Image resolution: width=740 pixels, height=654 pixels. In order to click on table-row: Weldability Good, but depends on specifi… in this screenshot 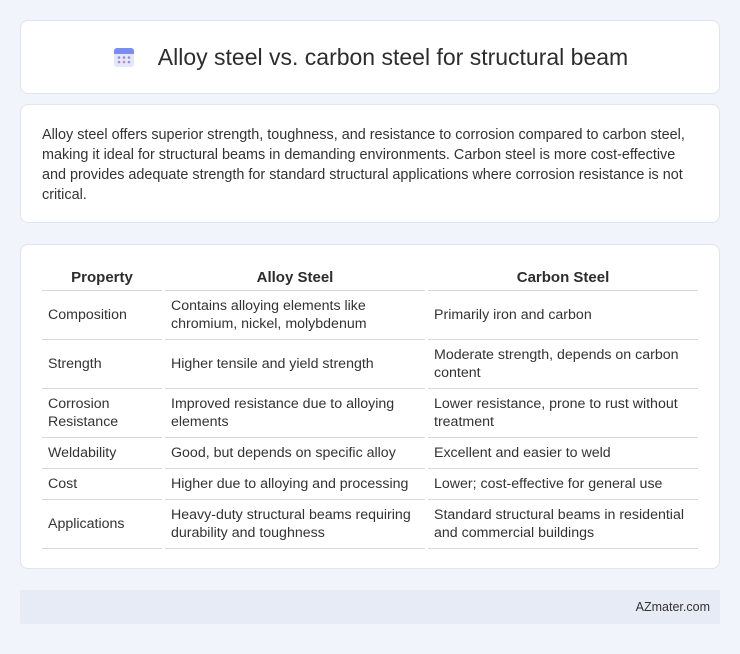, I will do `click(370, 453)`.